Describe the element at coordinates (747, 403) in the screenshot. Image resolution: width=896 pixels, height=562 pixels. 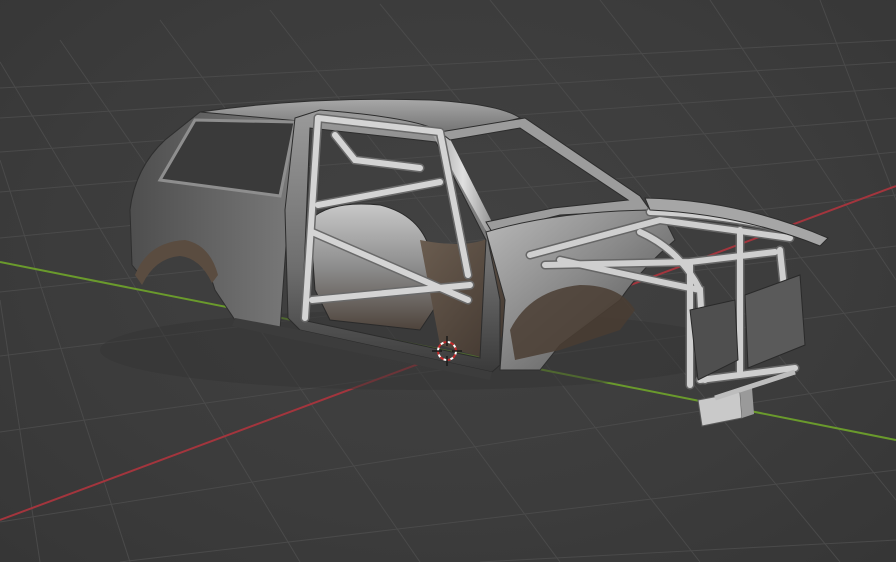
I see `front-bumper-block-side` at that location.